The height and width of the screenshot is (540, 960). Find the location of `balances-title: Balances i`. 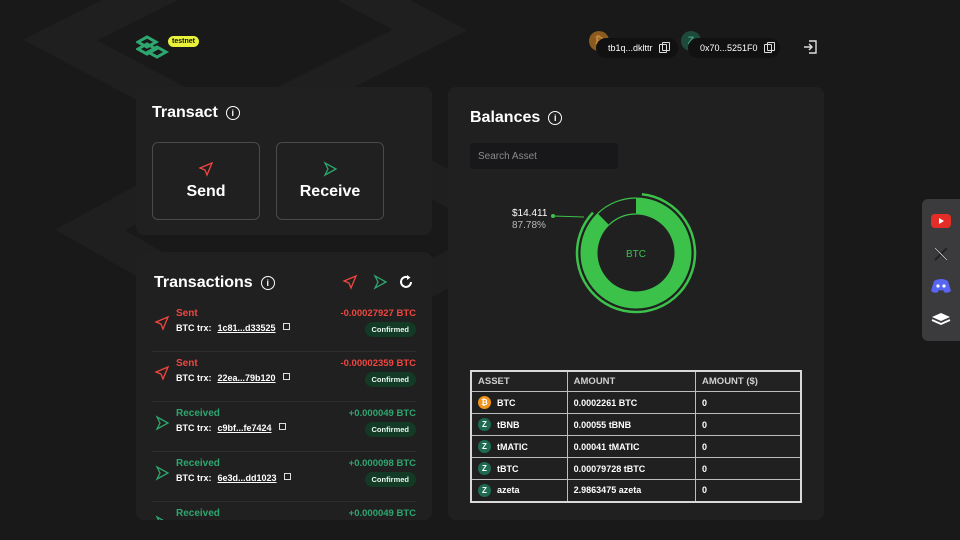

balances-title: Balances i is located at coordinates (516, 118).